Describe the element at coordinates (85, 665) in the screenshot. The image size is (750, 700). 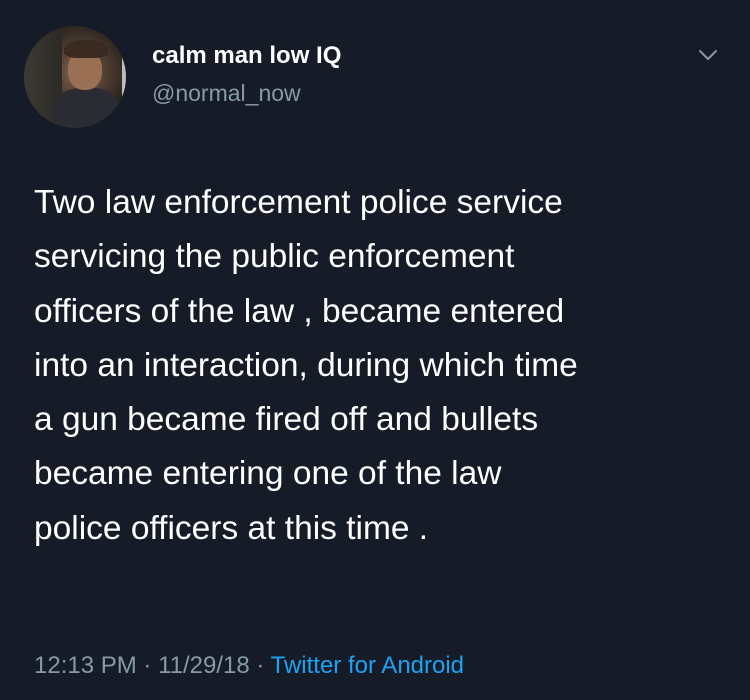
I see `tweet-time: 12:13 PM` at that location.